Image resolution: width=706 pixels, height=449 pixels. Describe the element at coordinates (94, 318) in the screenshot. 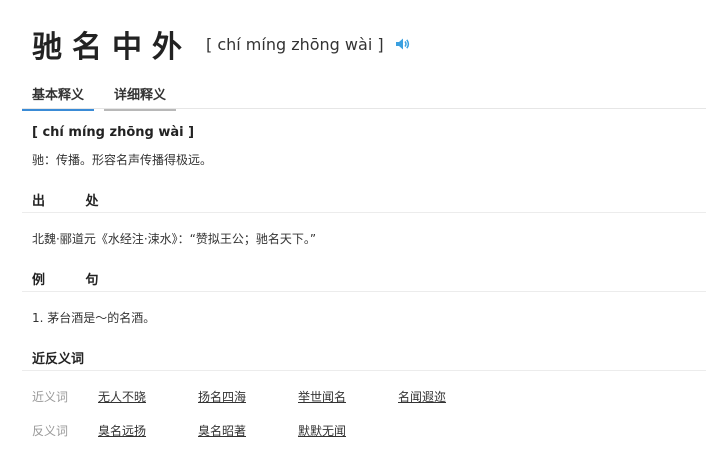

I see `example-text: 1. 茅台酒是～的名酒。` at that location.